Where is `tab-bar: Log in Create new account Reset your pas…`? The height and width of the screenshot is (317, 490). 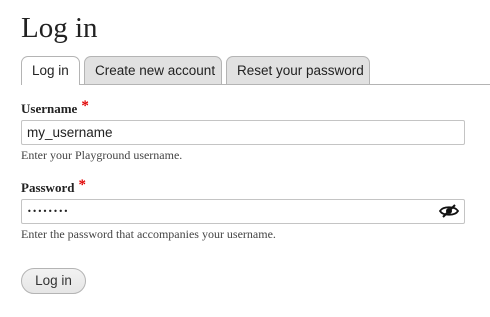 tab-bar: Log in Create new account Reset your pas… is located at coordinates (255, 70).